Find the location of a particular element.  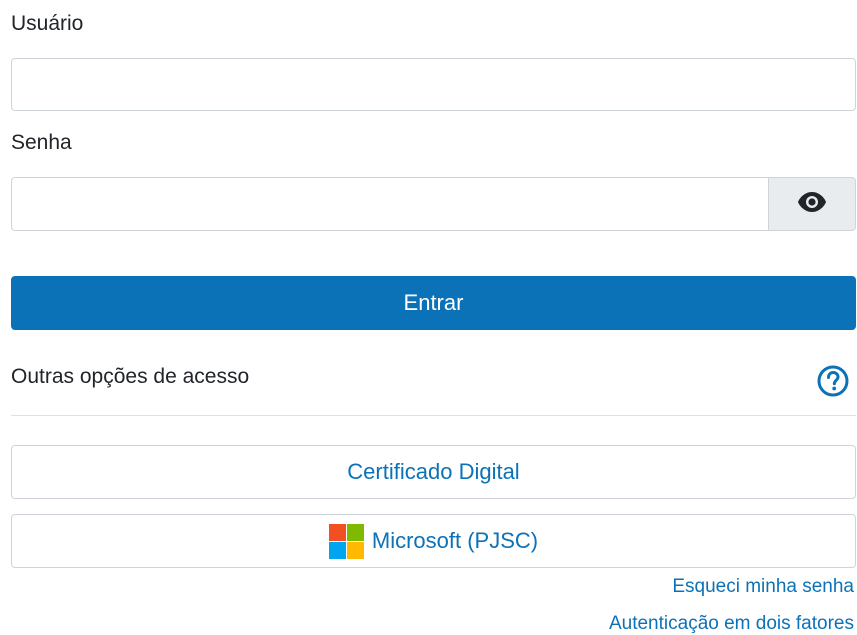

two-factor-auth-link: Autenticação em dois fatores is located at coordinates (731, 624).